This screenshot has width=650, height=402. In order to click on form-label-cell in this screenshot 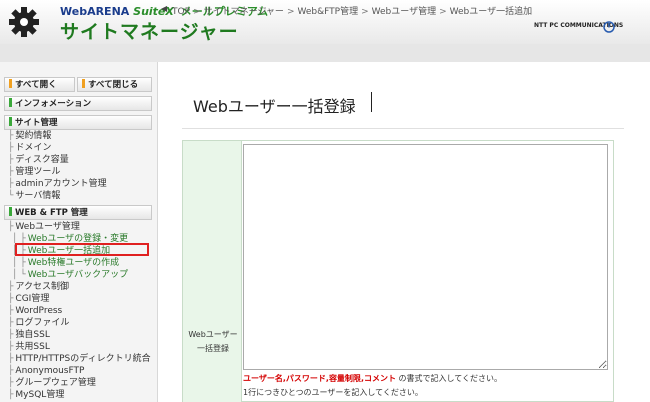, I will do `click(212, 271)`.